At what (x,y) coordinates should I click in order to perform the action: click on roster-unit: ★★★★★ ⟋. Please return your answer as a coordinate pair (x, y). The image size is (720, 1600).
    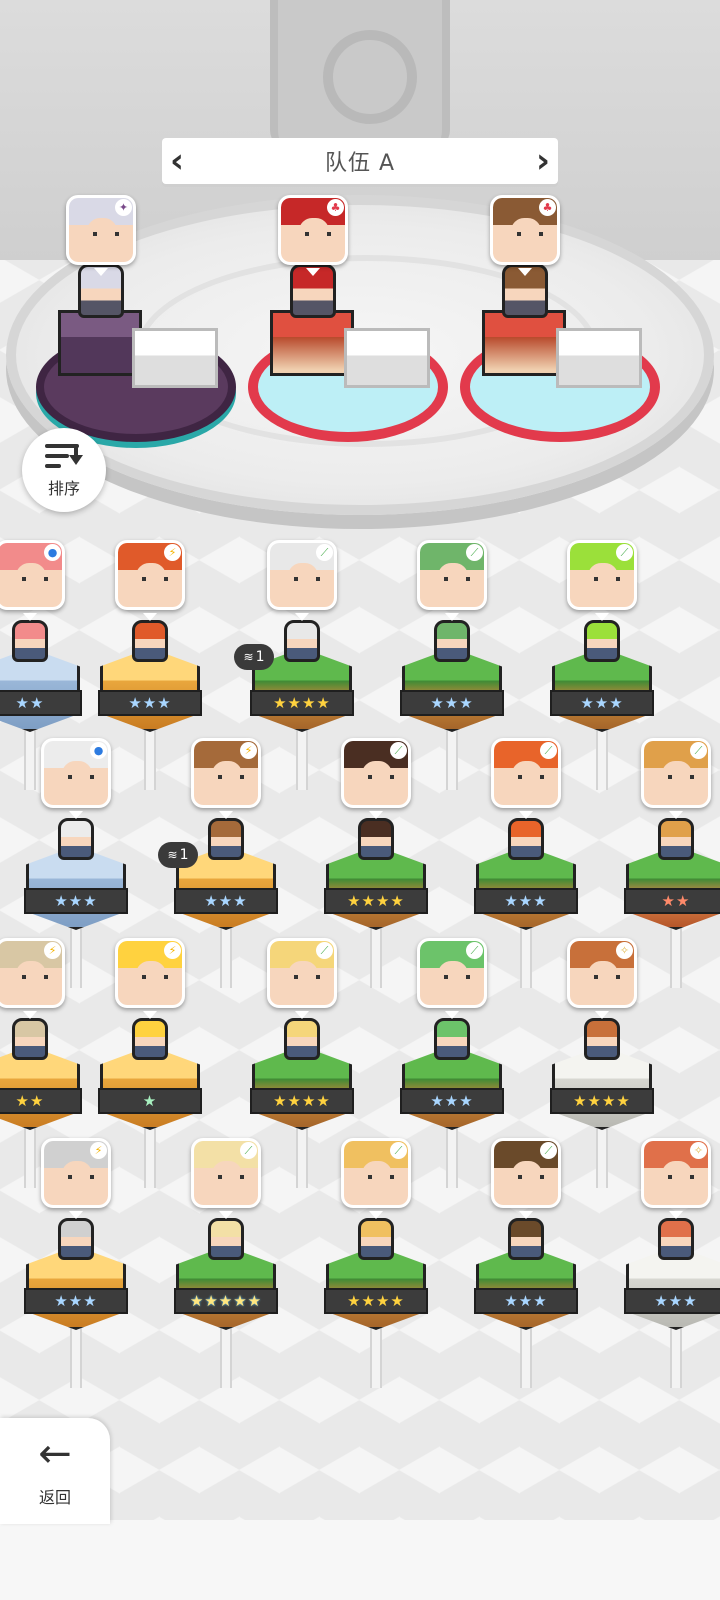
    Looking at the image, I should click on (226, 1263).